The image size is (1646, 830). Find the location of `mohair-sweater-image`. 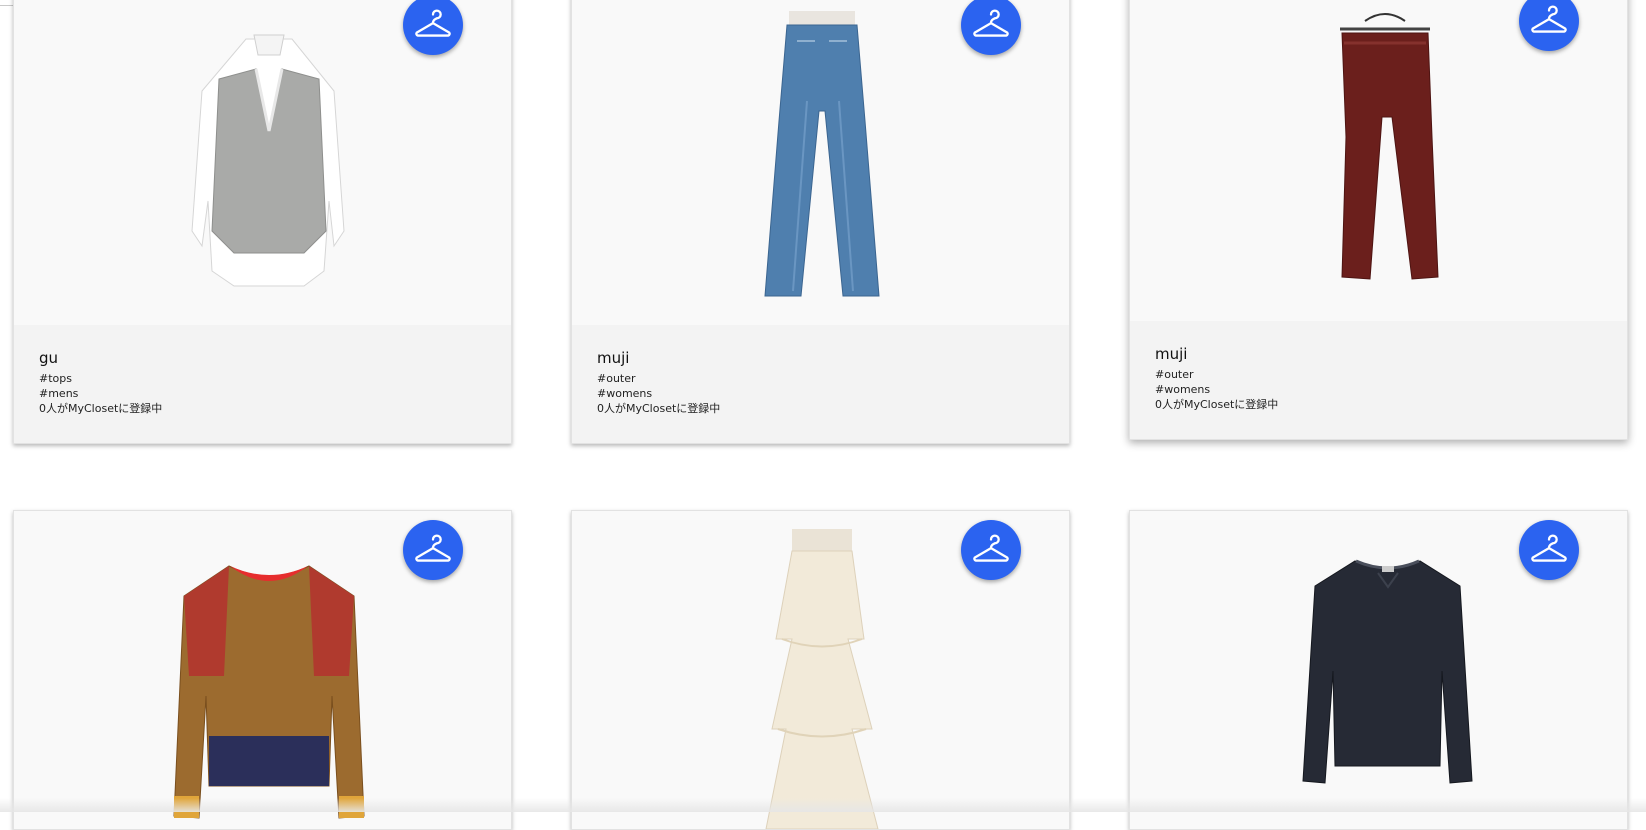

mohair-sweater-image is located at coordinates (269, 692).